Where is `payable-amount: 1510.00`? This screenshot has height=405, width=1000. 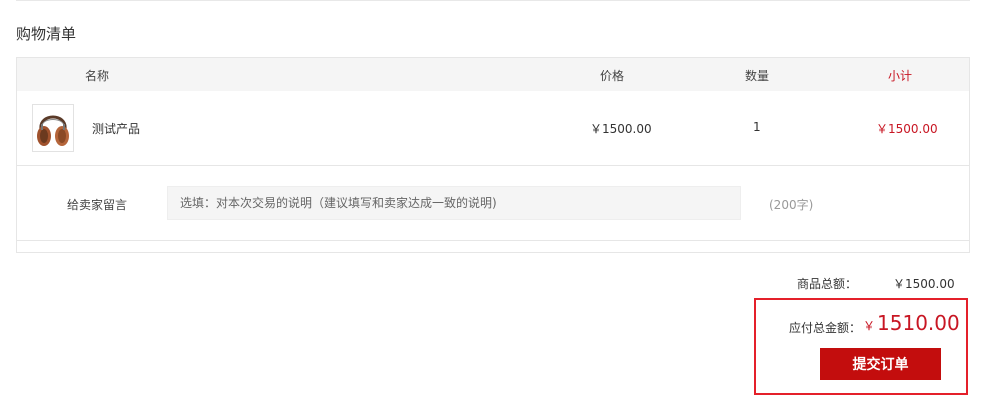
payable-amount: 1510.00 is located at coordinates (918, 323).